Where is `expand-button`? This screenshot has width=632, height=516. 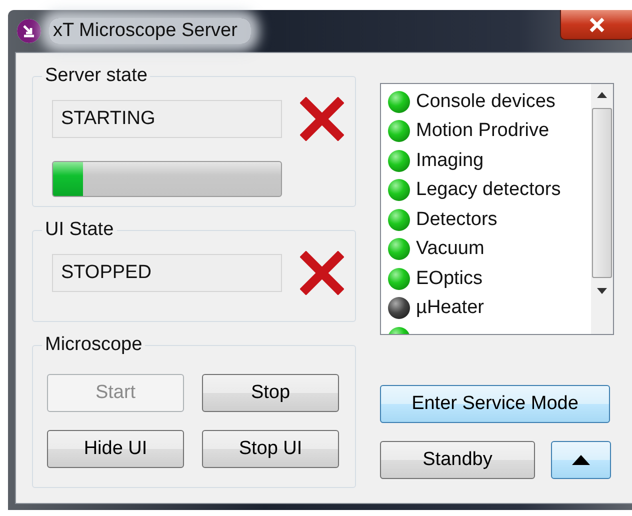 expand-button is located at coordinates (581, 460).